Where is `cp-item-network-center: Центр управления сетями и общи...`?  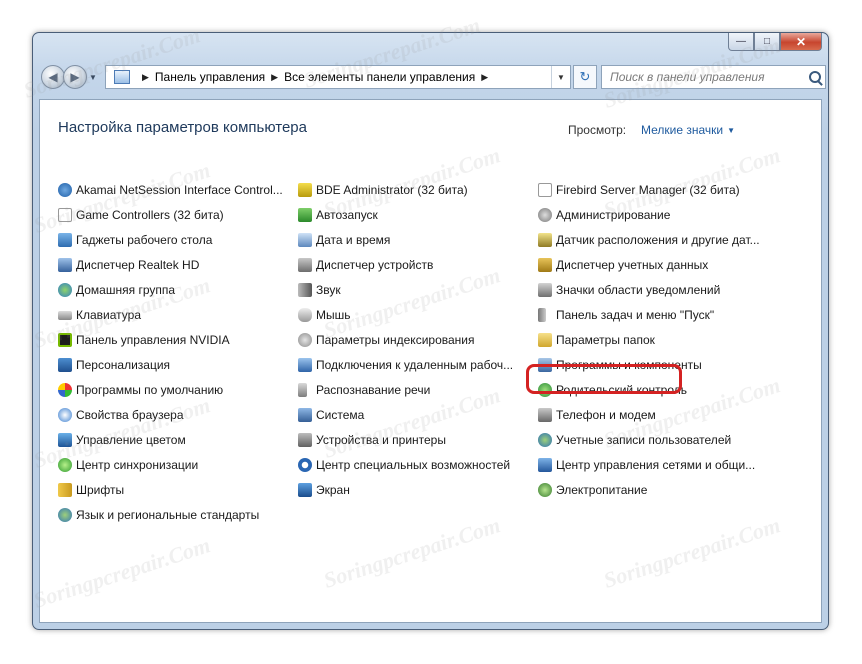 cp-item-network-center: Центр управления сетями и общи... is located at coordinates (646, 465).